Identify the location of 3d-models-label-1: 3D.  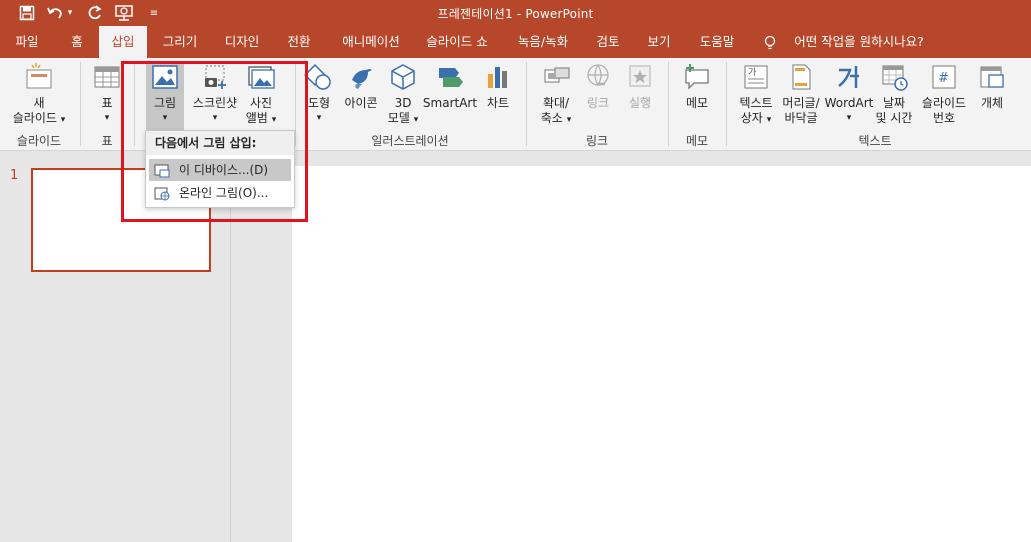
(403, 103).